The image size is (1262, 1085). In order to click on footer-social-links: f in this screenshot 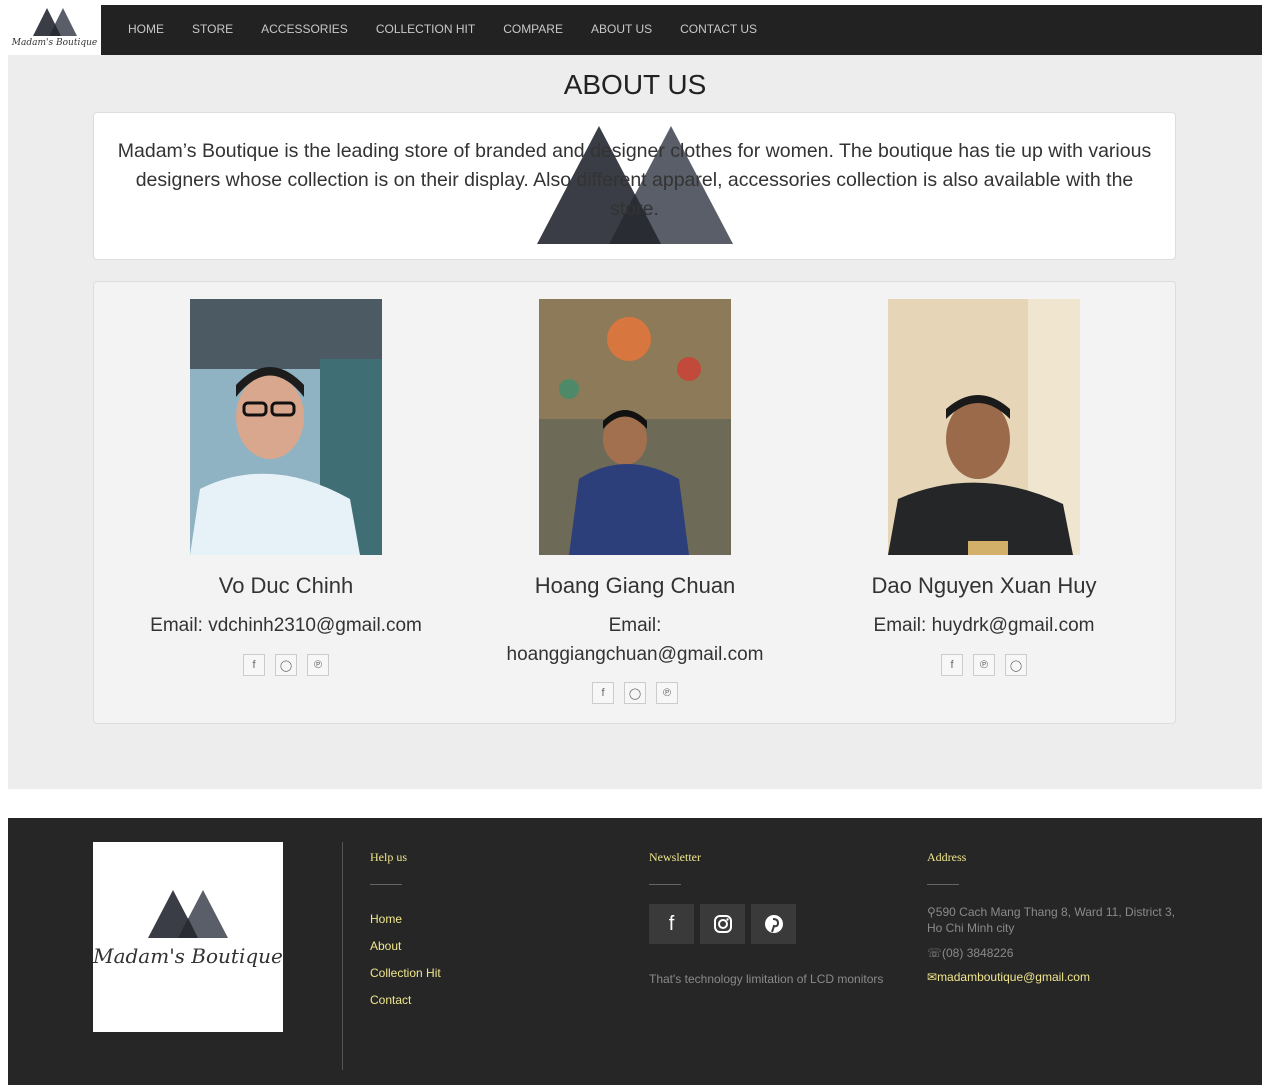, I will do `click(766, 924)`.